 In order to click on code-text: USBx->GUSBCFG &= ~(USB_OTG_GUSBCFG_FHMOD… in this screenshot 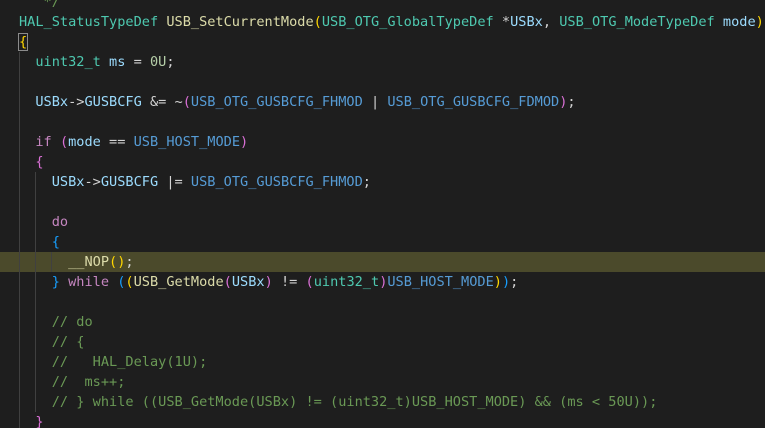, I will do `click(297, 102)`.